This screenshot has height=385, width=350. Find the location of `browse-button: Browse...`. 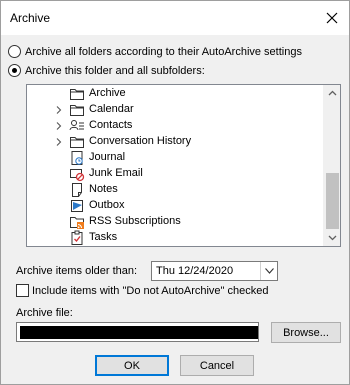

browse-button: Browse... is located at coordinates (306, 332).